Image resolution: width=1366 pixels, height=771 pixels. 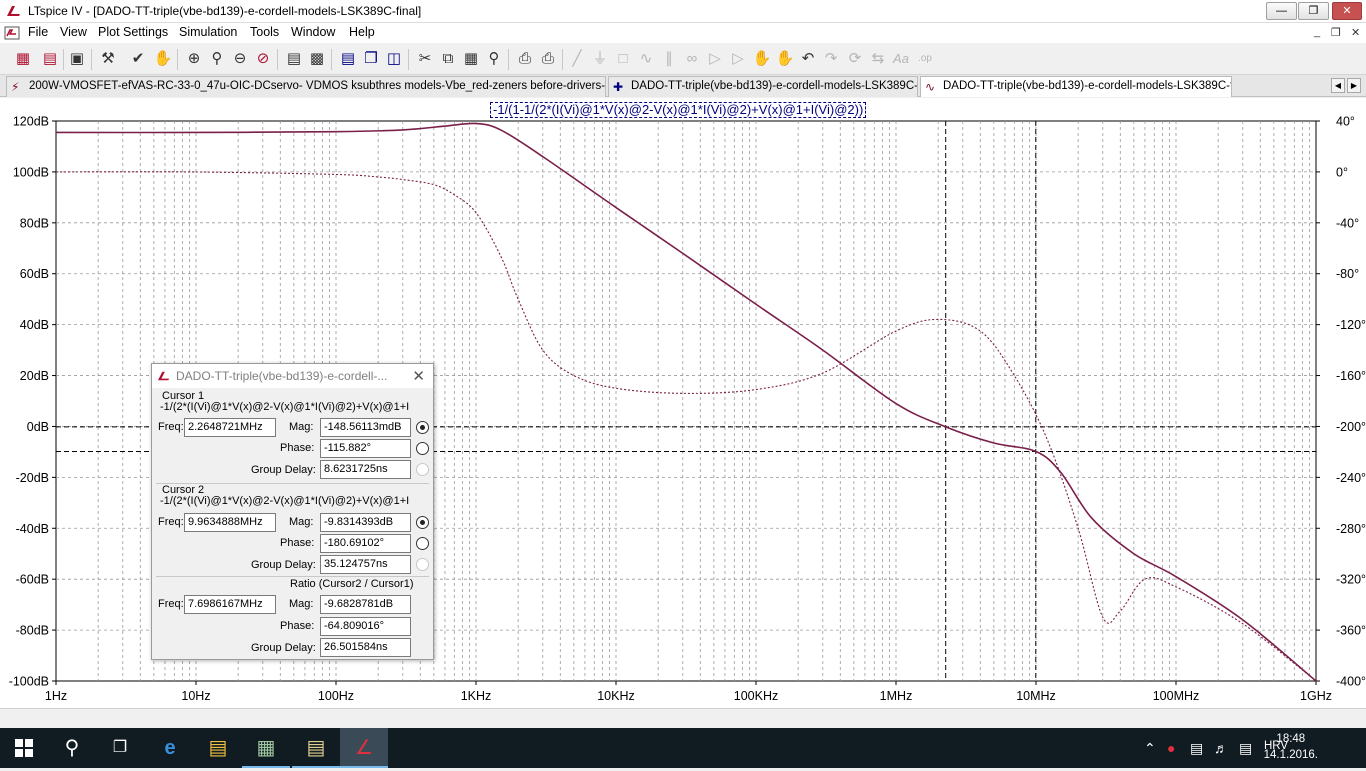 I want to click on ratio-phase-label: Phase:, so click(x=297, y=626).